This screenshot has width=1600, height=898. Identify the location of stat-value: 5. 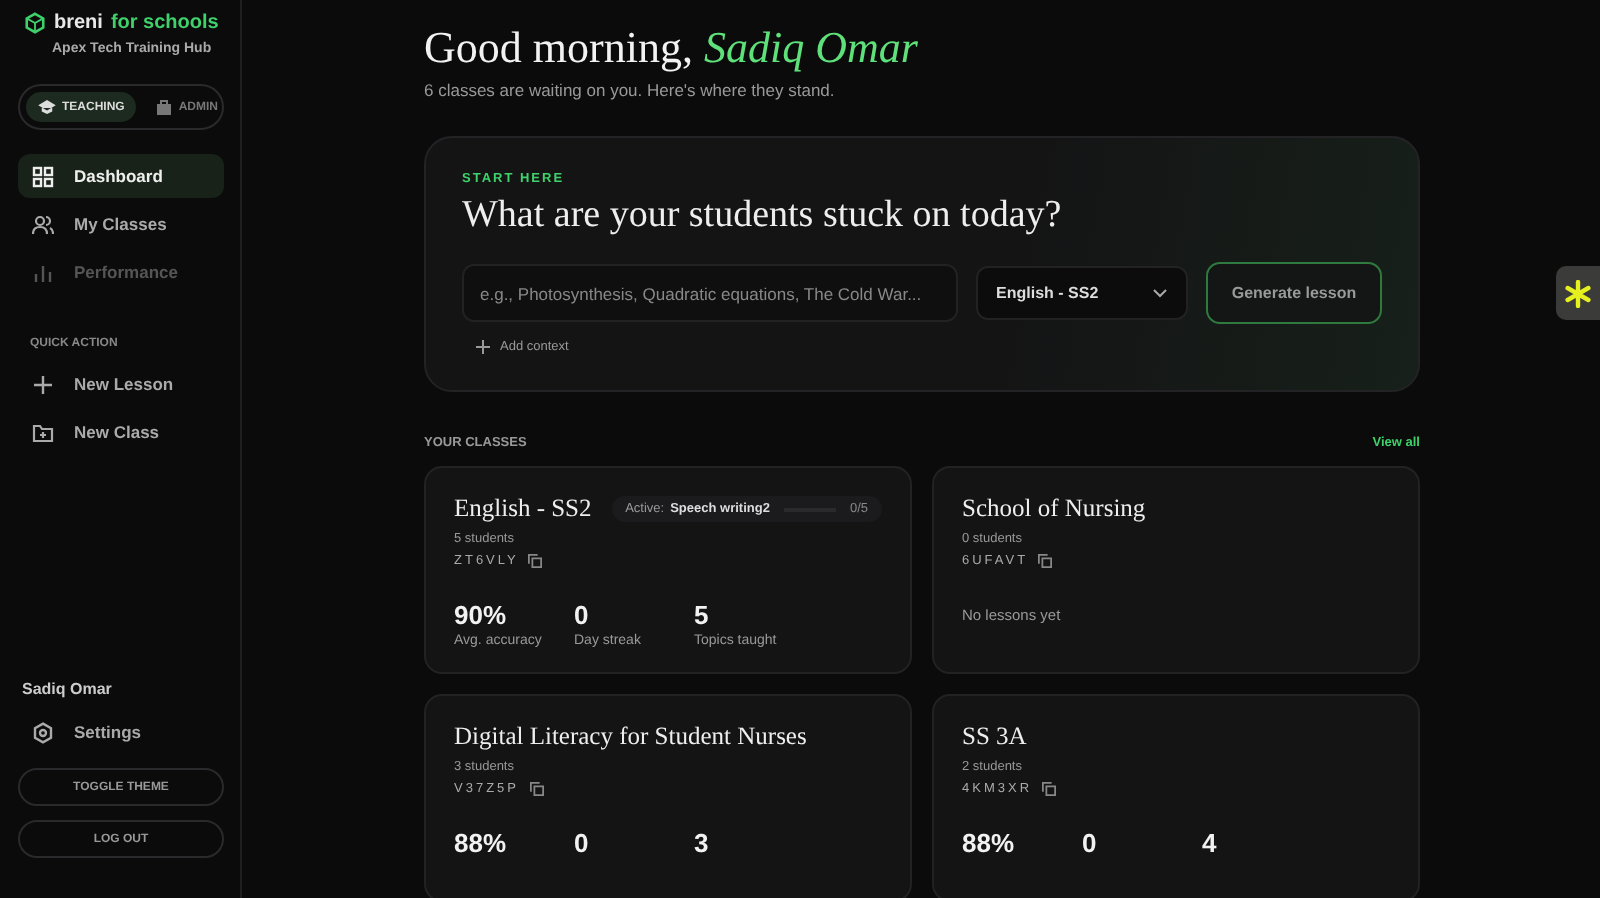
(702, 615).